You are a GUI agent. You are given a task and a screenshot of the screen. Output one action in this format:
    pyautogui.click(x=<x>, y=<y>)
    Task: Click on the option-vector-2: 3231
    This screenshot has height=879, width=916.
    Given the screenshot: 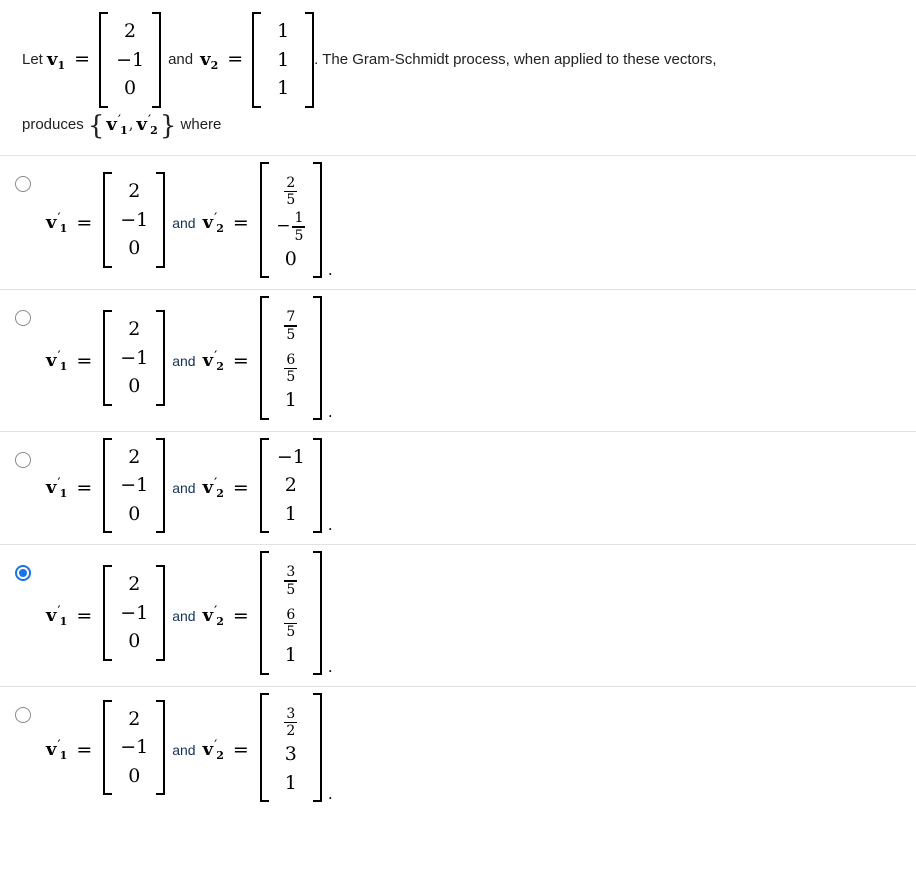 What is the action you would take?
    pyautogui.click(x=290, y=747)
    